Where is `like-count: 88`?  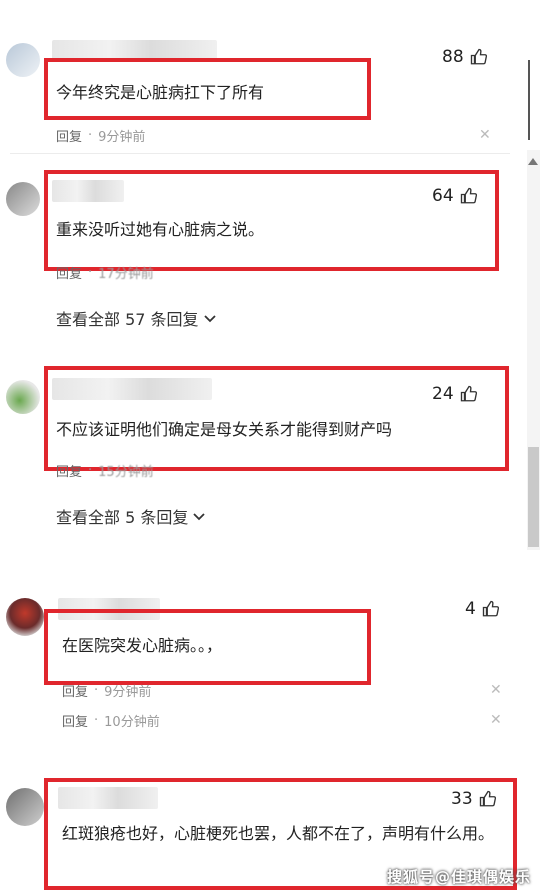 like-count: 88 is located at coordinates (453, 57).